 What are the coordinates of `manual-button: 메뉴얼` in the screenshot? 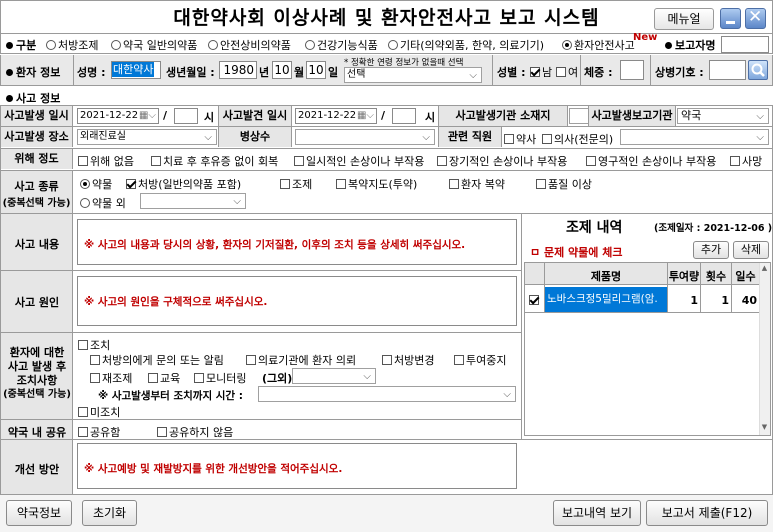 It's located at (684, 19).